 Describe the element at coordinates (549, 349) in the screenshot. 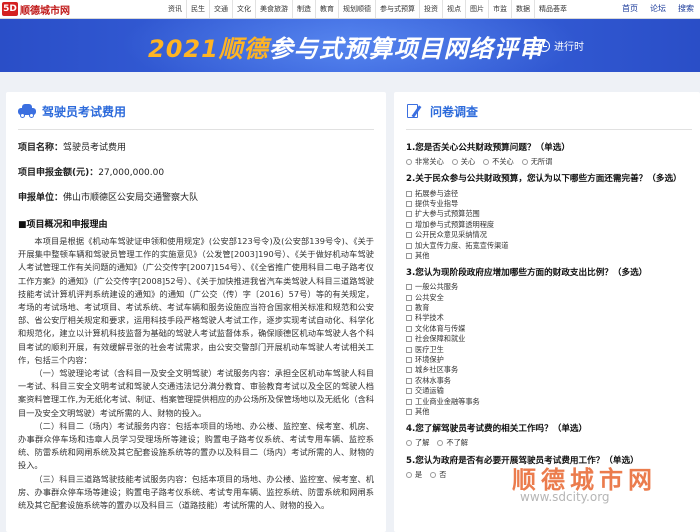

I see `survey-option: 医疗卫生` at that location.